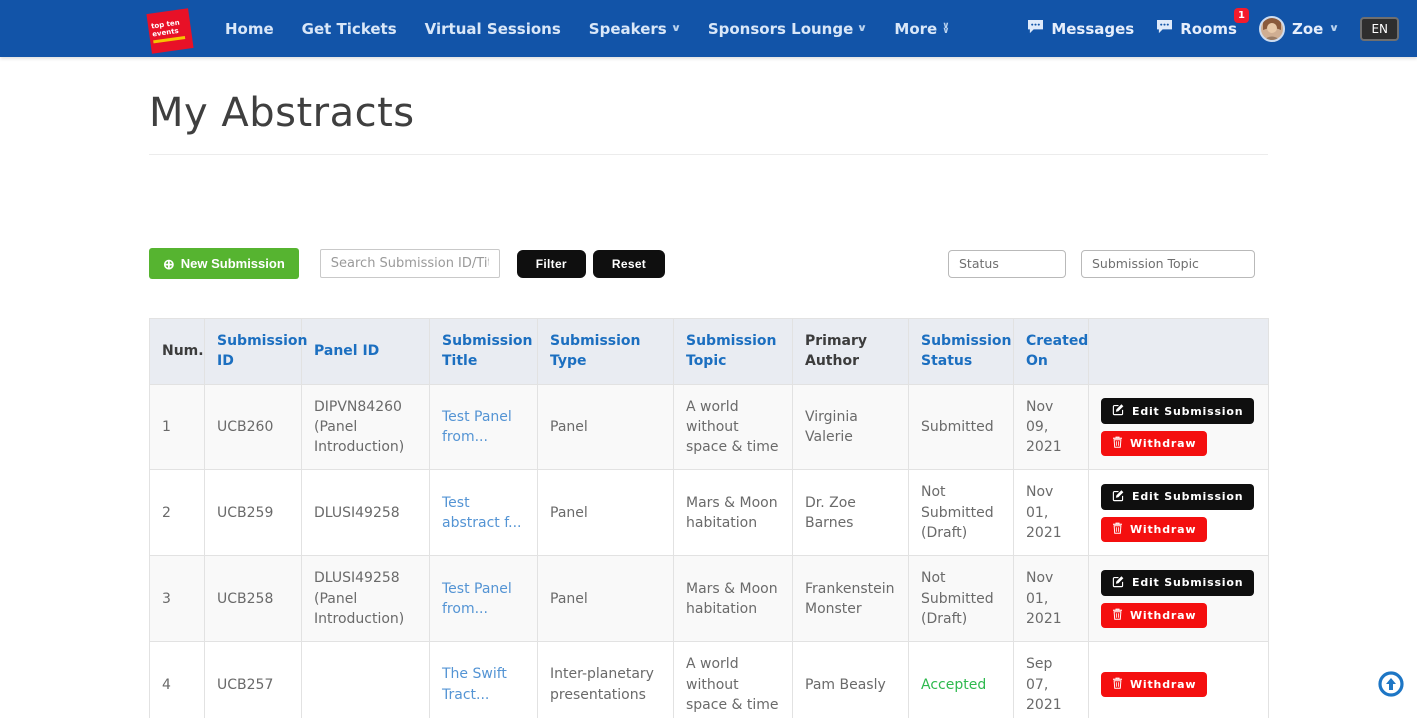 Image resolution: width=1417 pixels, height=718 pixels. I want to click on cell-type: Inter-planetary presentations, so click(605, 679).